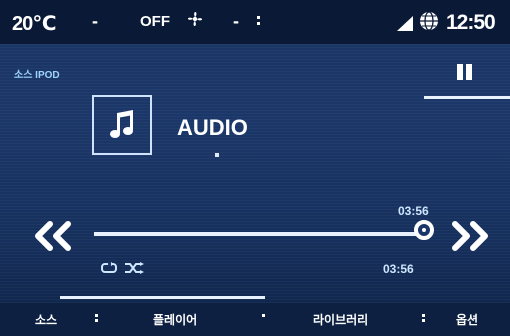 Image resolution: width=510 pixels, height=336 pixels. I want to click on climate-right-indicator: -, so click(236, 21).